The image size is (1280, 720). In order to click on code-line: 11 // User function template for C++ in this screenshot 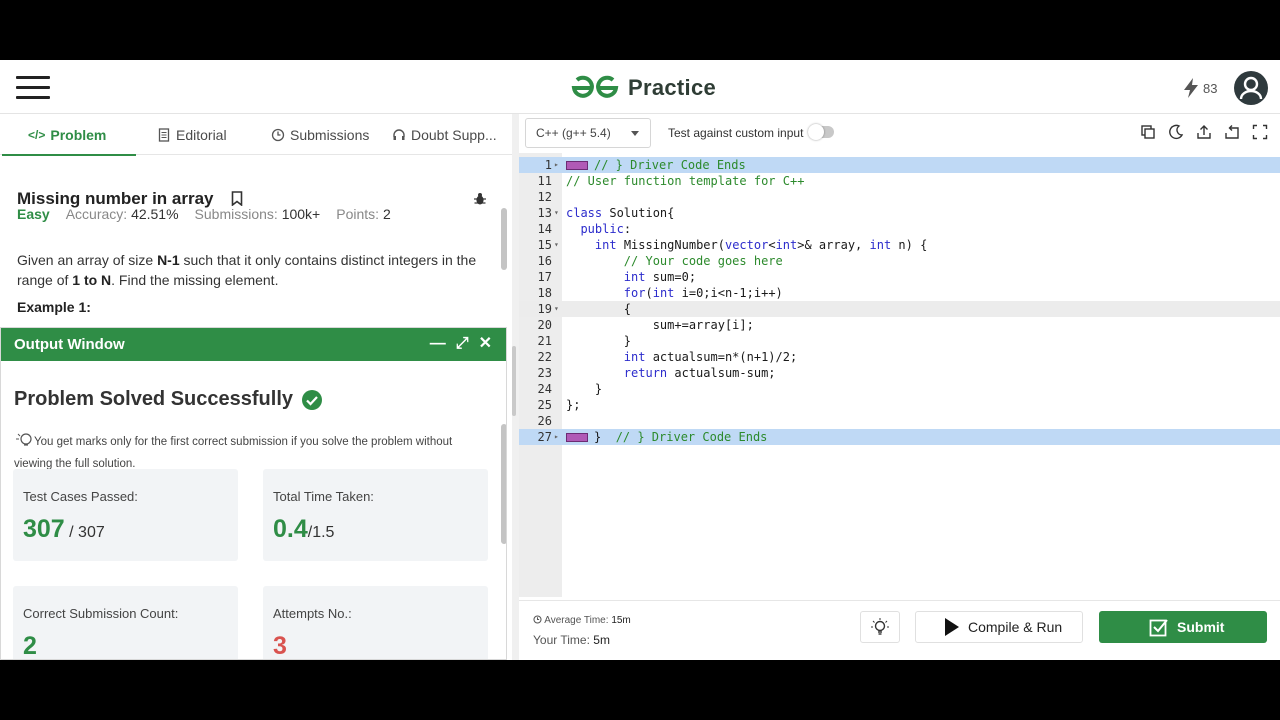, I will do `click(899, 181)`.